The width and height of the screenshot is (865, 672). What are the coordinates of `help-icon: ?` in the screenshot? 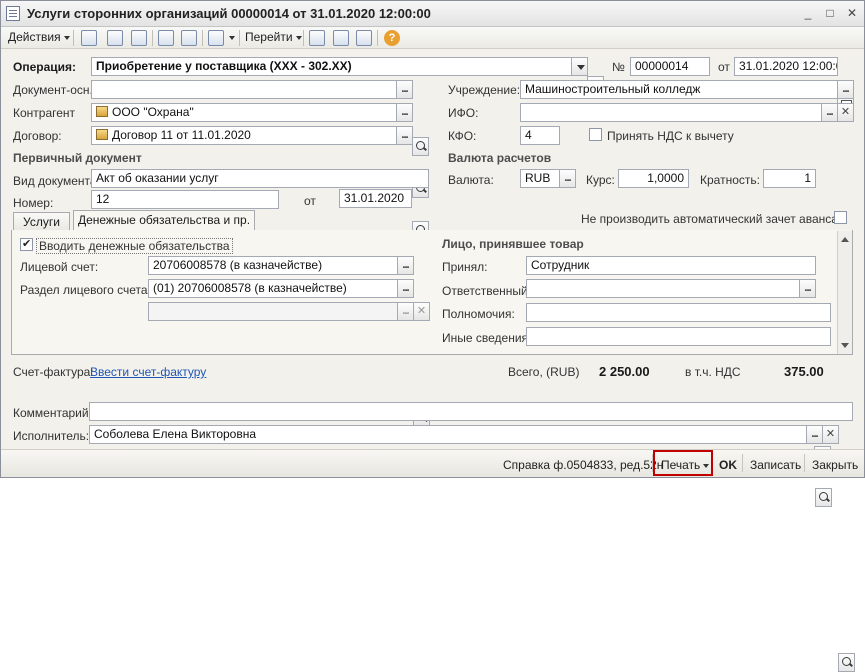 It's located at (392, 38).